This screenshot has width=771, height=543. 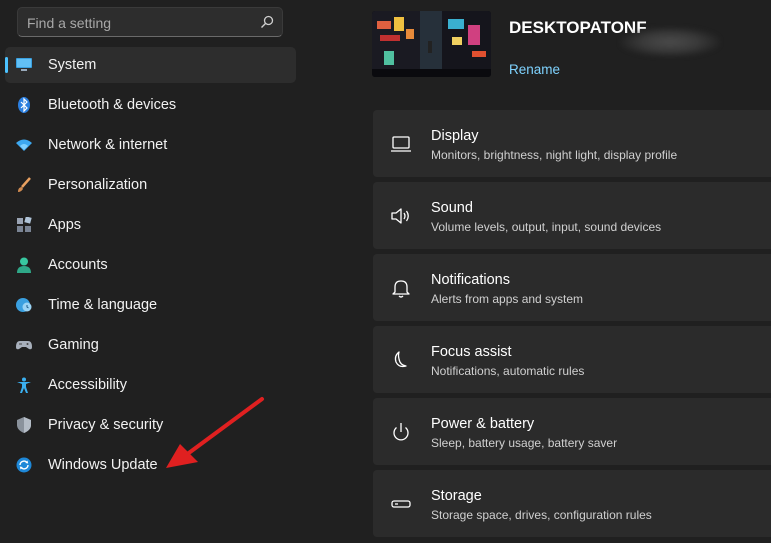 I want to click on sidebar-item-apps: Apps, so click(x=150, y=225).